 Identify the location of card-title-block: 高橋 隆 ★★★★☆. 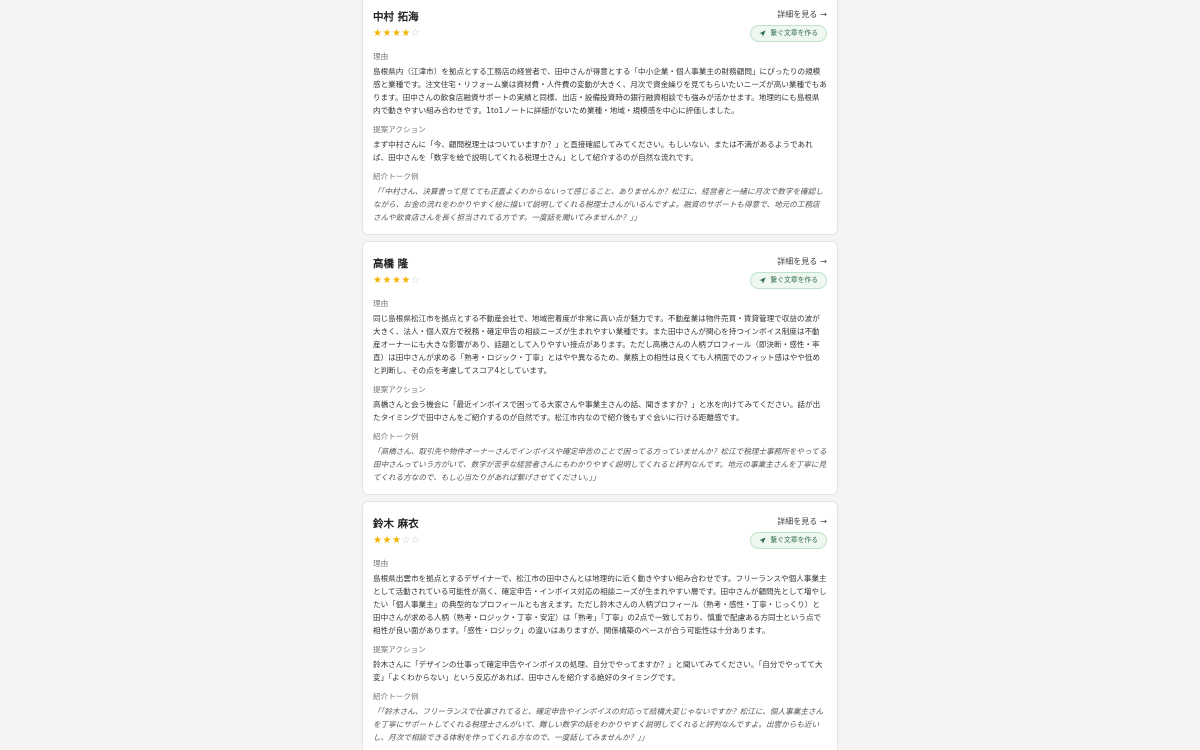
(396, 271).